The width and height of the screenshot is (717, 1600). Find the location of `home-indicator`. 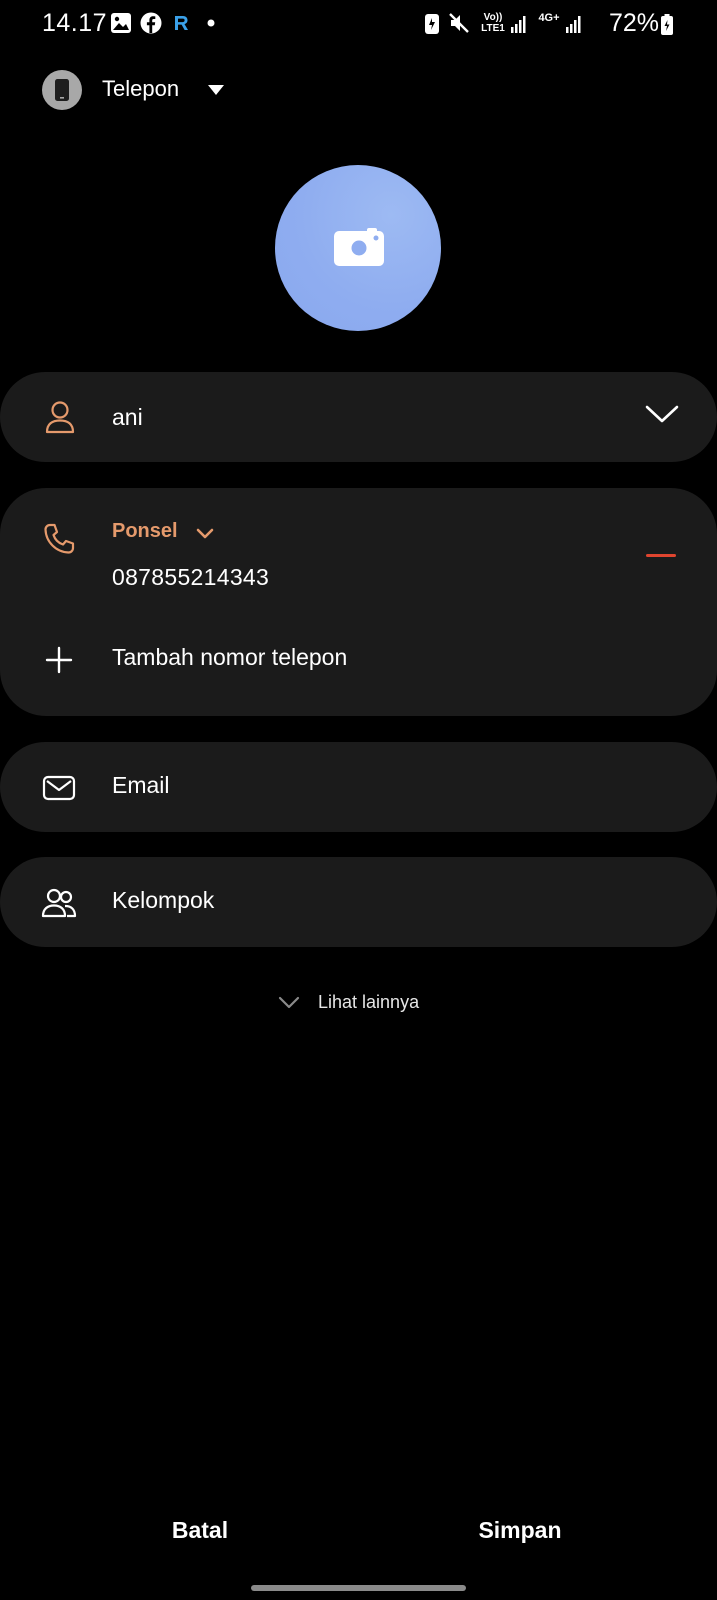

home-indicator is located at coordinates (358, 1588).